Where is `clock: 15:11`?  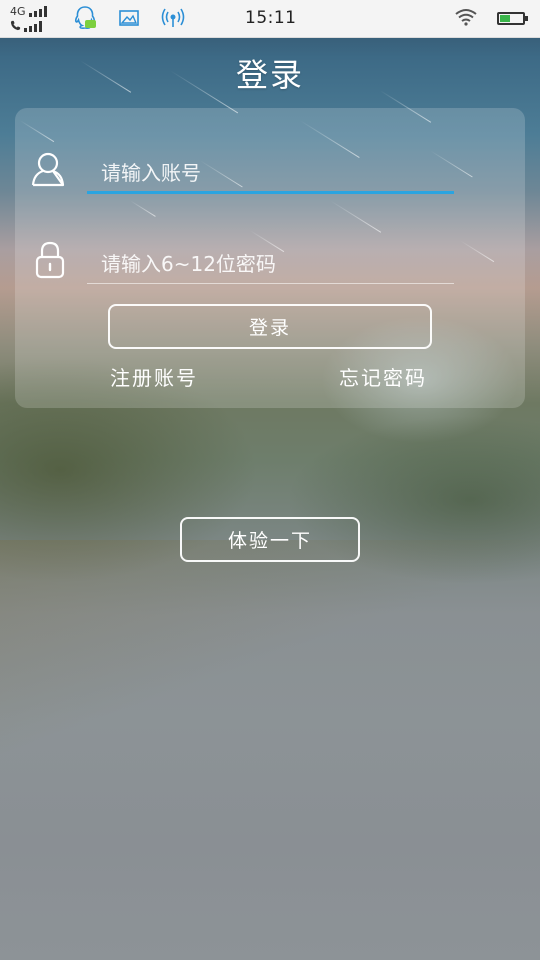 clock: 15:11 is located at coordinates (271, 18).